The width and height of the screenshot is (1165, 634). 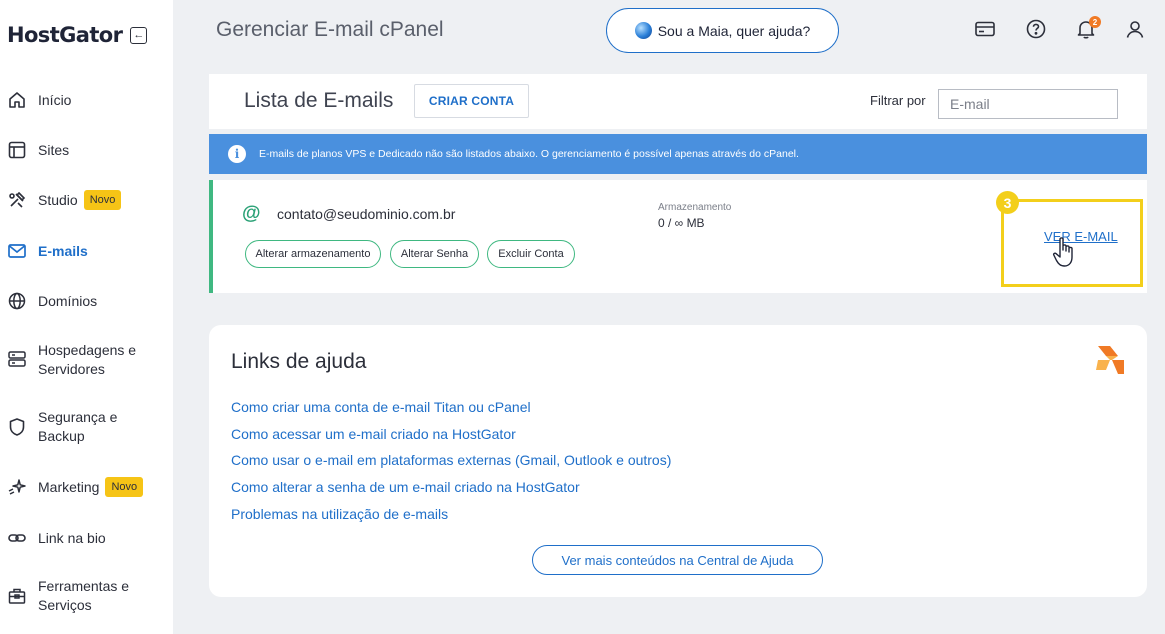 I want to click on sidebar-item-ferramentas: Ferramentas e Serviços, so click(x=90, y=596).